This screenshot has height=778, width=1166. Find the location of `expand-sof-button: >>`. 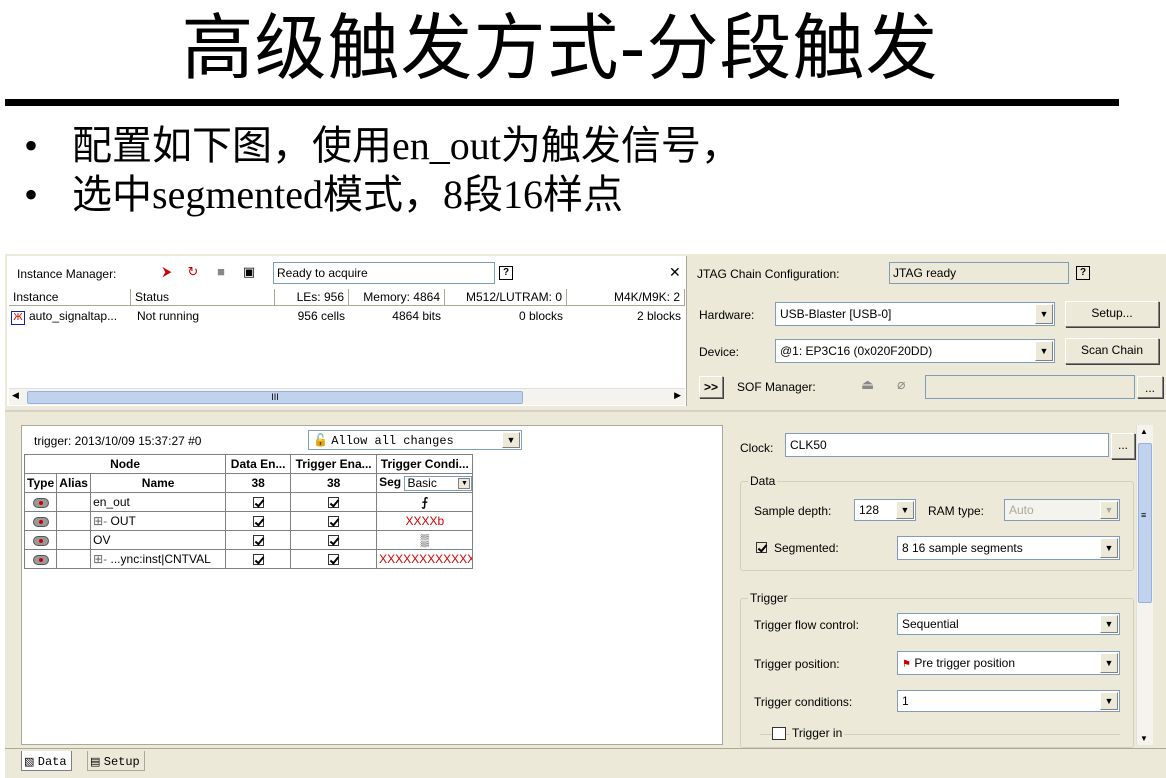

expand-sof-button: >> is located at coordinates (711, 387).